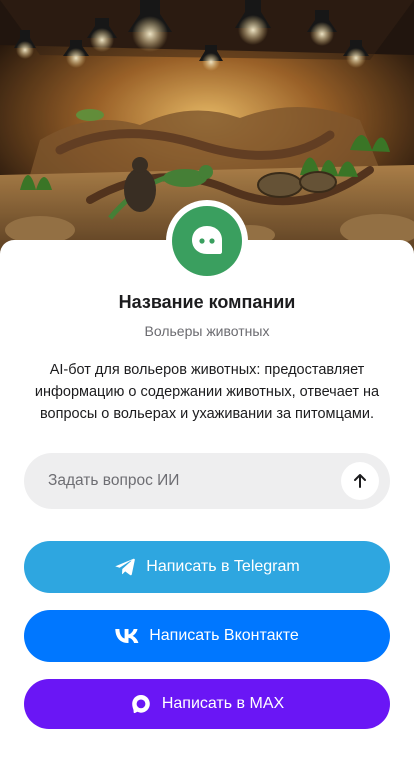  I want to click on write-vk-button: Написать Вконтакте, so click(207, 636).